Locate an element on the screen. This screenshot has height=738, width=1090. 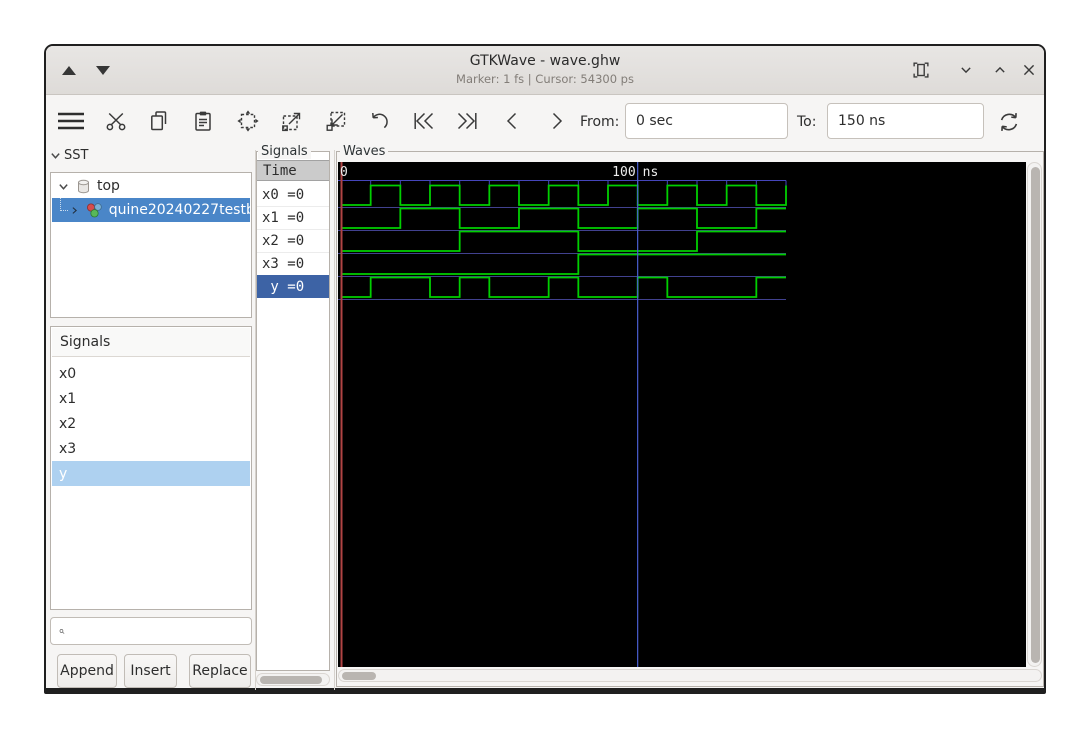
search-input is located at coordinates (161, 631).